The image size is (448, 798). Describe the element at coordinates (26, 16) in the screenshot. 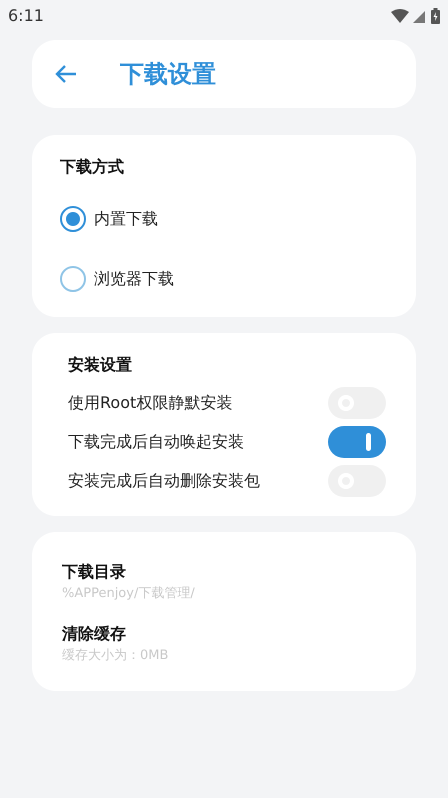

I see `status-time: 6:11` at that location.